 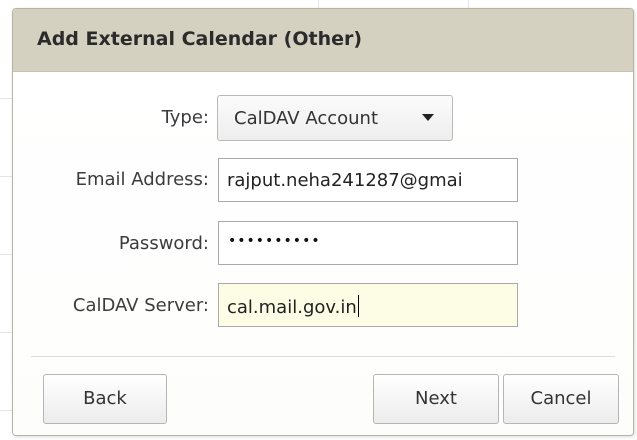 What do you see at coordinates (428, 117) in the screenshot?
I see `chevron-down-icon` at bounding box center [428, 117].